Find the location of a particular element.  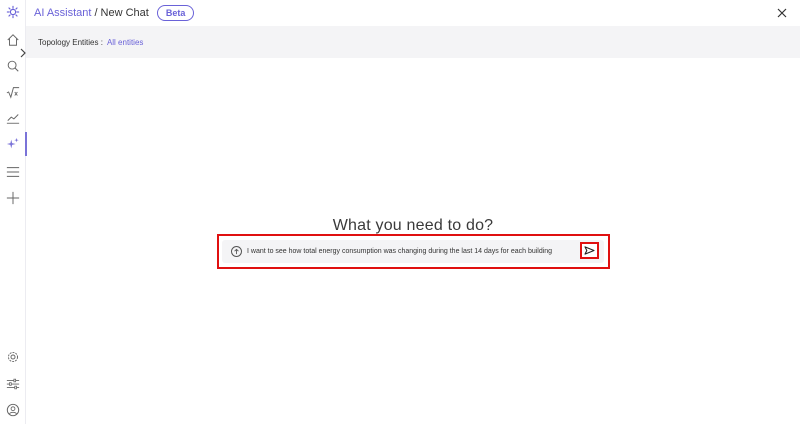

prompt-heading: What you need to do? is located at coordinates (413, 225).